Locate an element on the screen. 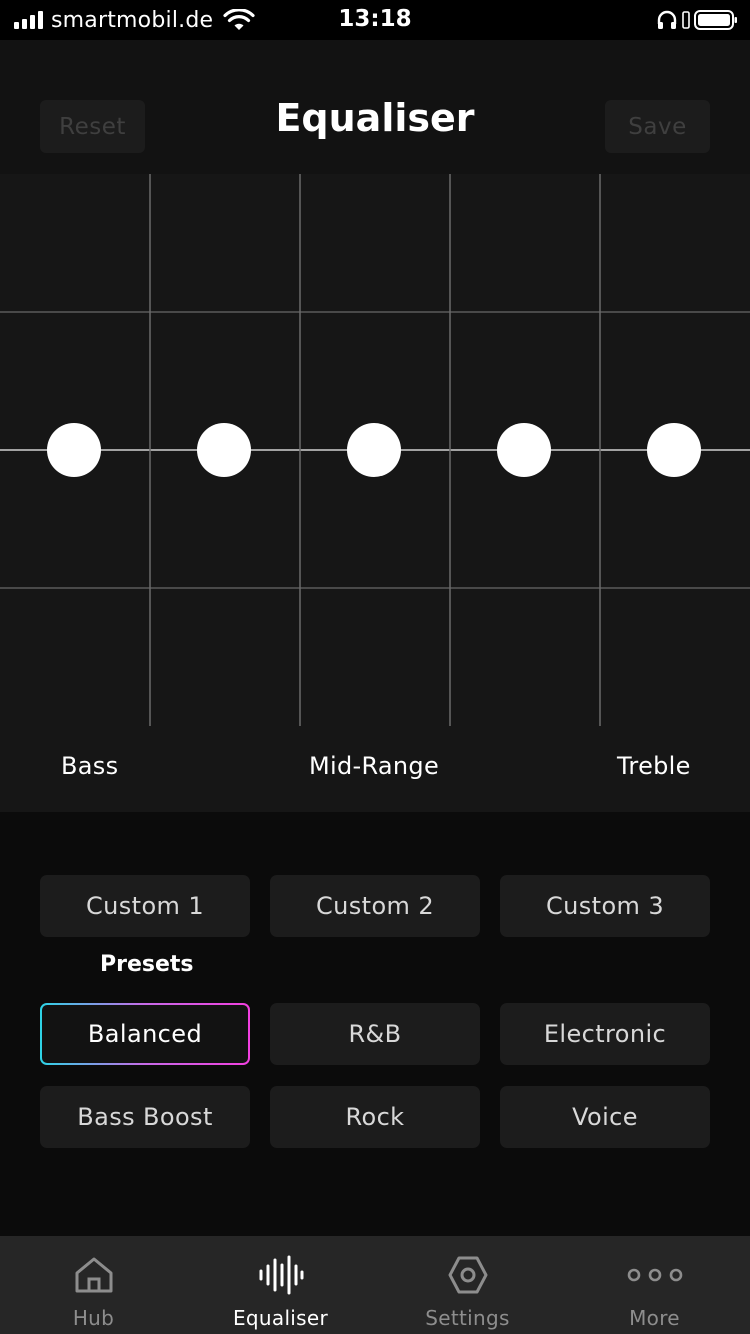 This screenshot has height=1334, width=750. preset-electronic-button: Electronic is located at coordinates (605, 1034).